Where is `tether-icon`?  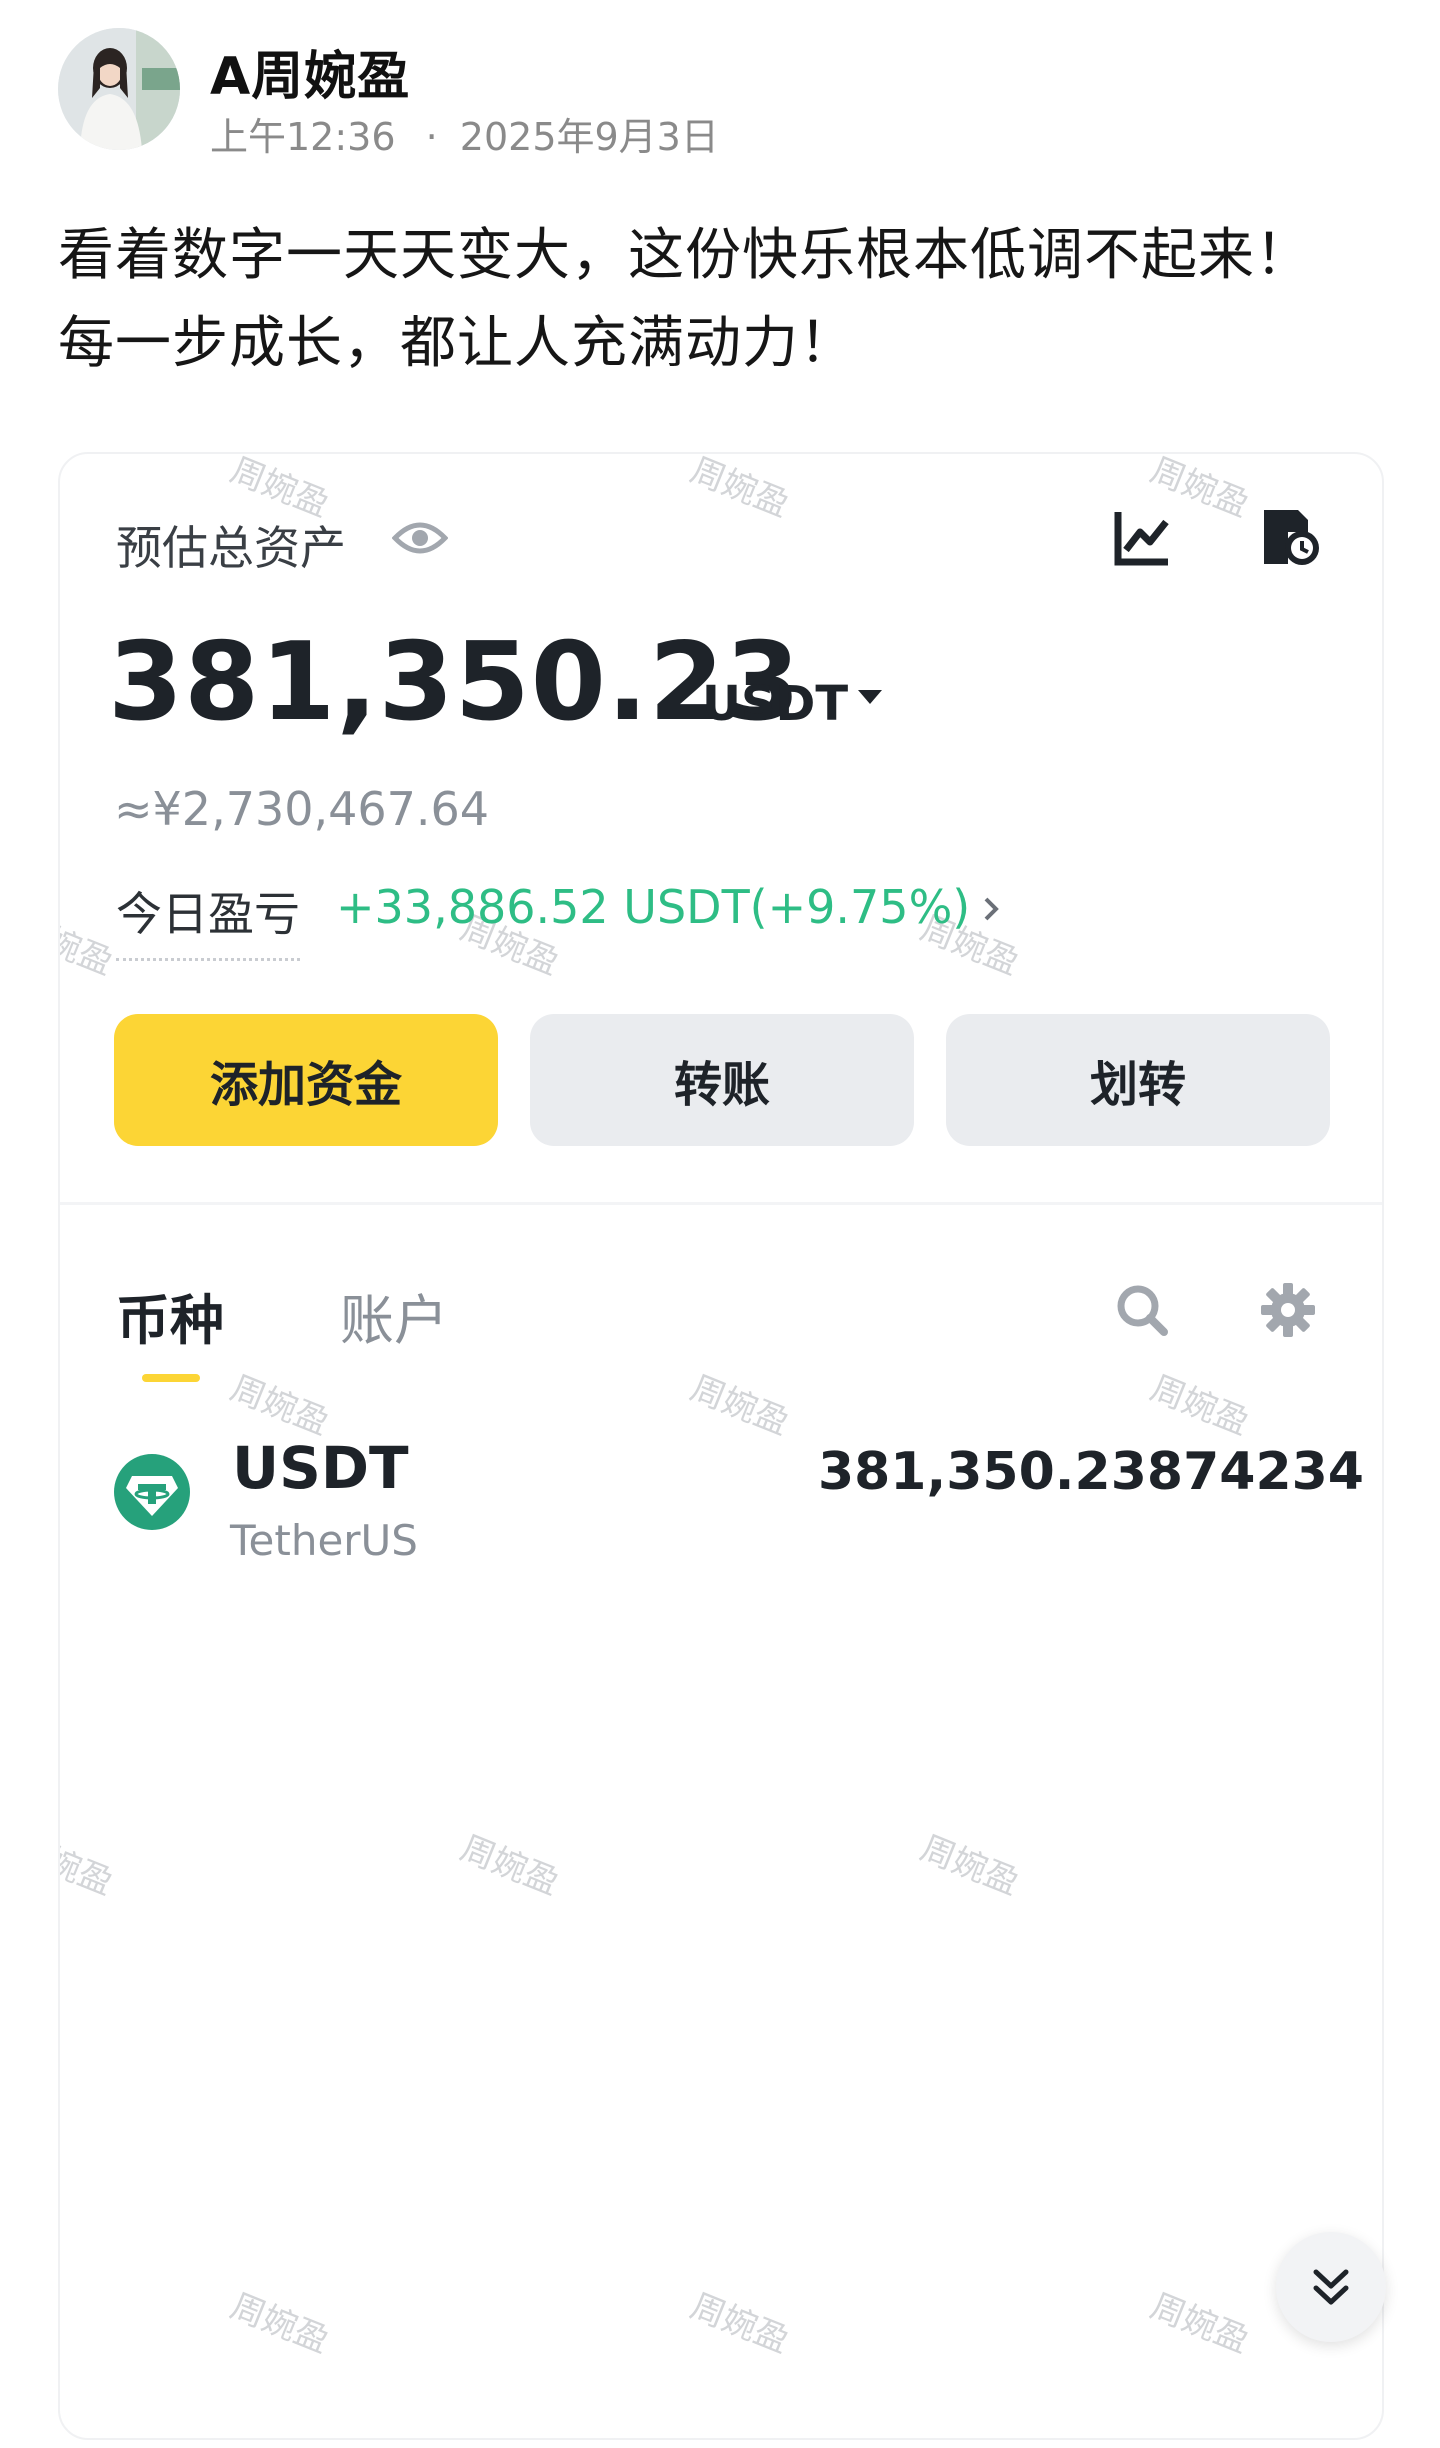 tether-icon is located at coordinates (152, 1492).